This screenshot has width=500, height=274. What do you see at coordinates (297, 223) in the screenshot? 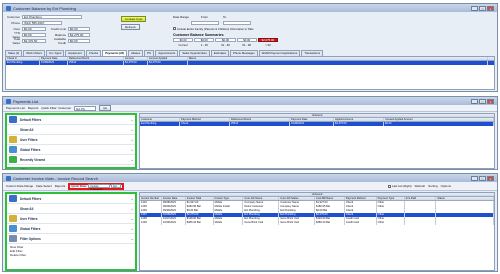
I see `table-cell: Gene Brick Yard` at bounding box center [297, 223].